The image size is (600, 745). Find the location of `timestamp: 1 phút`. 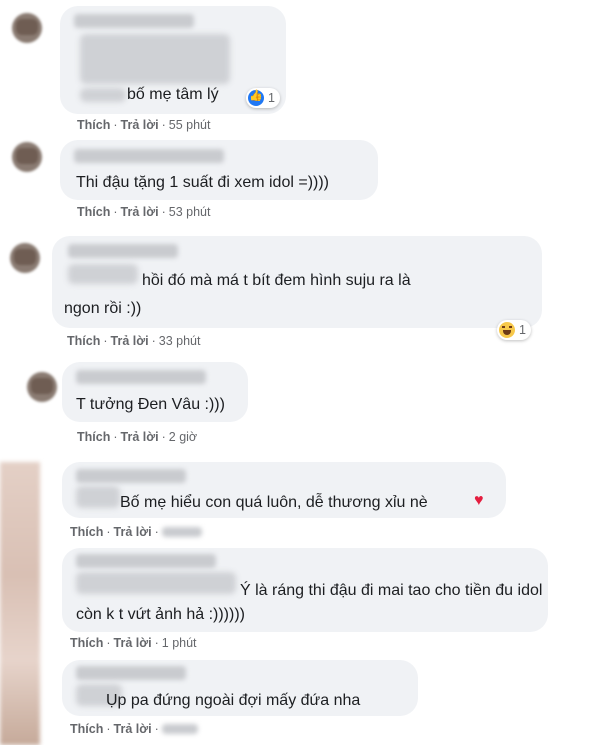

timestamp: 1 phút is located at coordinates (179, 643).